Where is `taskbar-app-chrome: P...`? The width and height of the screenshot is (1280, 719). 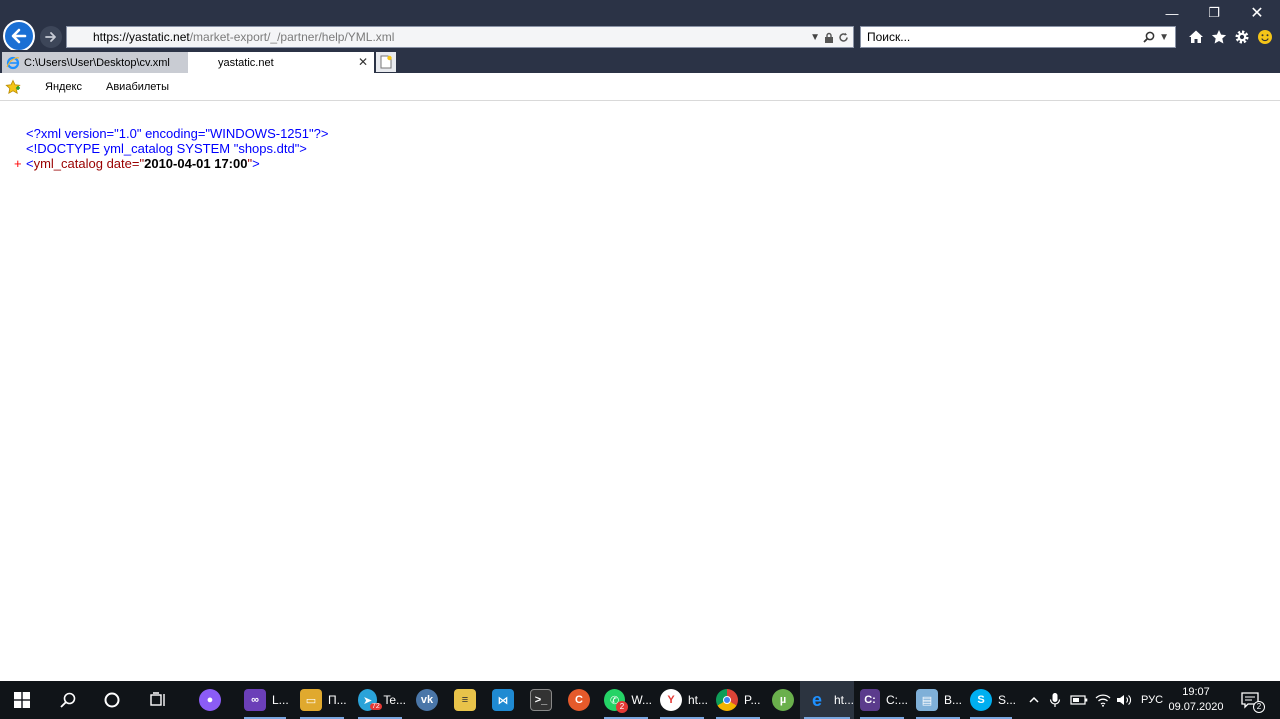
taskbar-app-chrome: P... is located at coordinates (738, 700).